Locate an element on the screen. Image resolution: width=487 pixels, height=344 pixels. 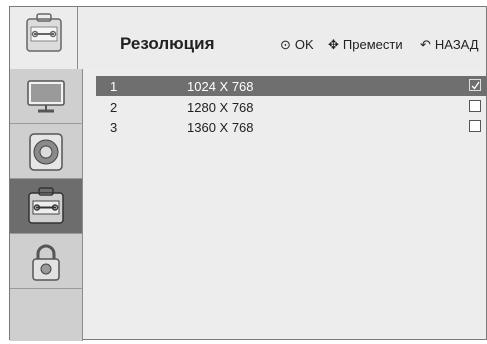
sidebar-item-lock is located at coordinates (46, 261).